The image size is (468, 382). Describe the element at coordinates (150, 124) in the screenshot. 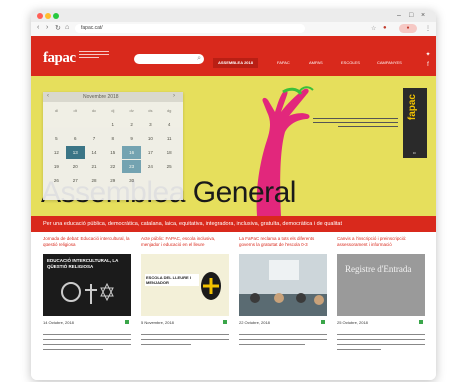

I see `calendar-day: 3` at that location.